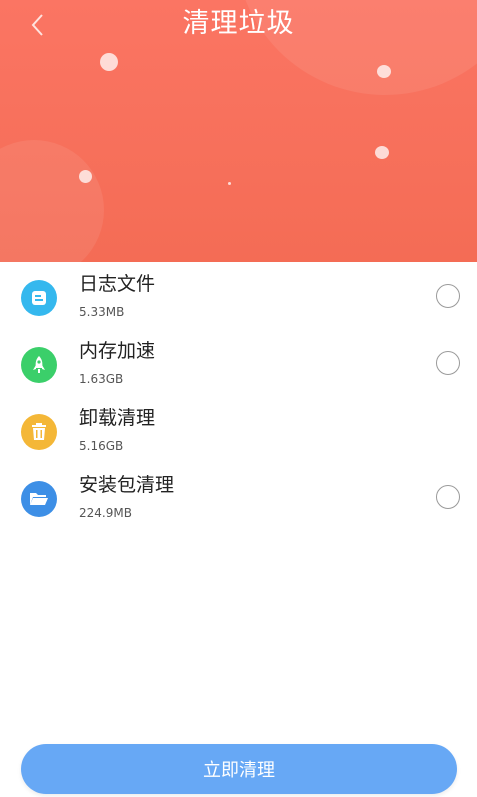 Image resolution: width=477 pixels, height=797 pixels. Describe the element at coordinates (238, 362) in the screenshot. I see `list-item-memory-boost: 内存加速 1.63GB` at that location.